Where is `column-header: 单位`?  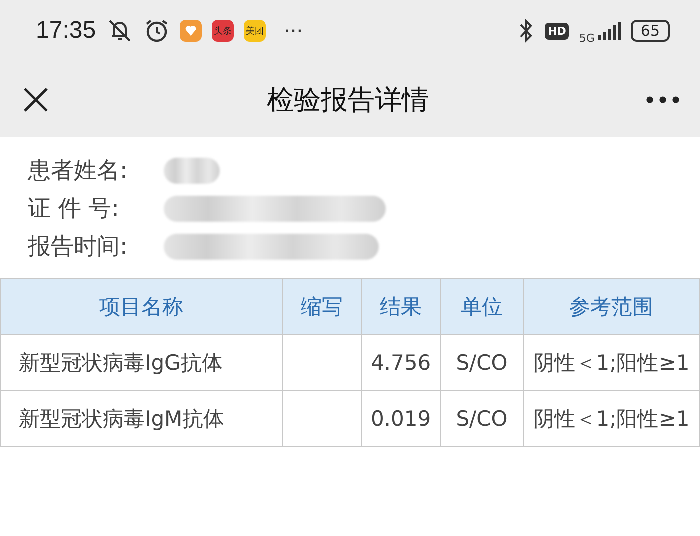 column-header: 单位 is located at coordinates (482, 306).